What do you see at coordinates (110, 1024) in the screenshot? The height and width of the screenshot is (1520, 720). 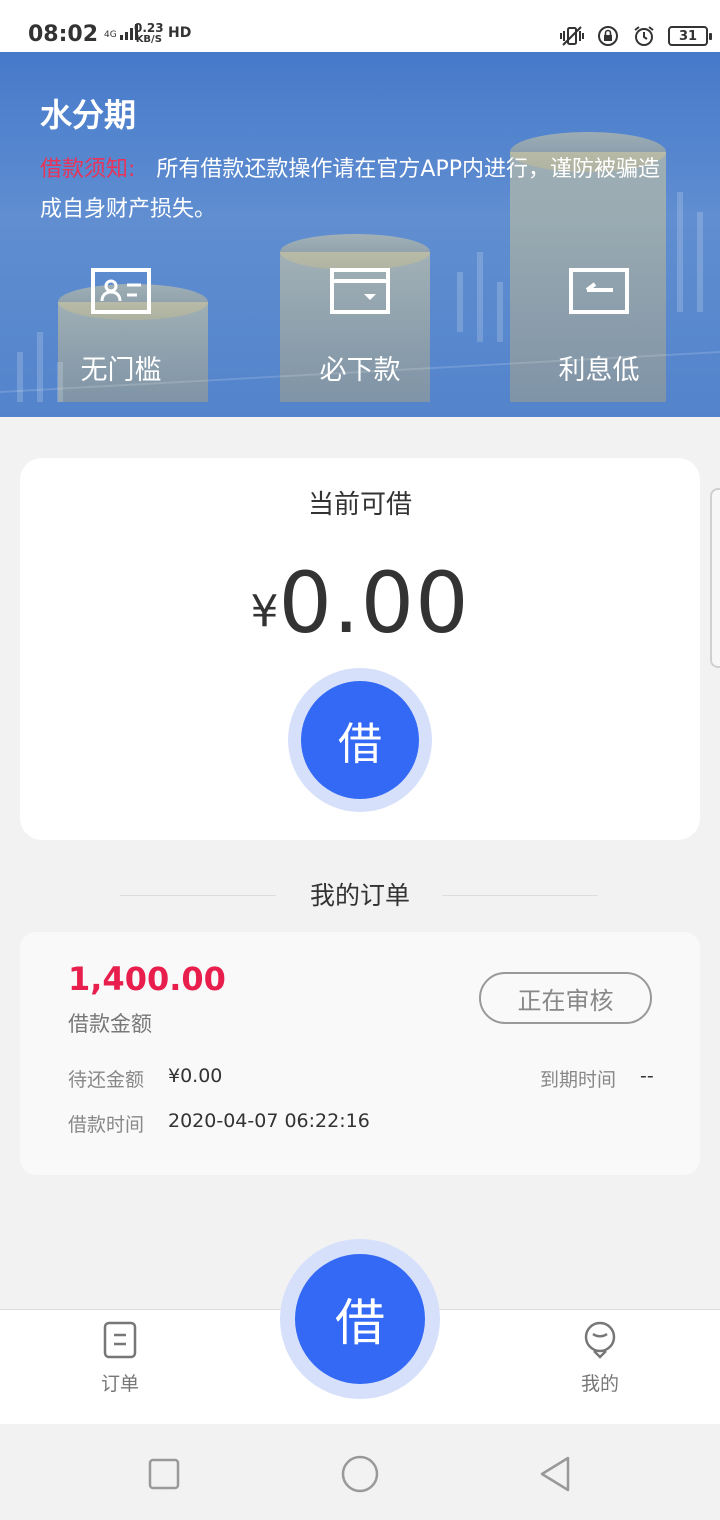 I see `loan-amount-label: 借款金额` at bounding box center [110, 1024].